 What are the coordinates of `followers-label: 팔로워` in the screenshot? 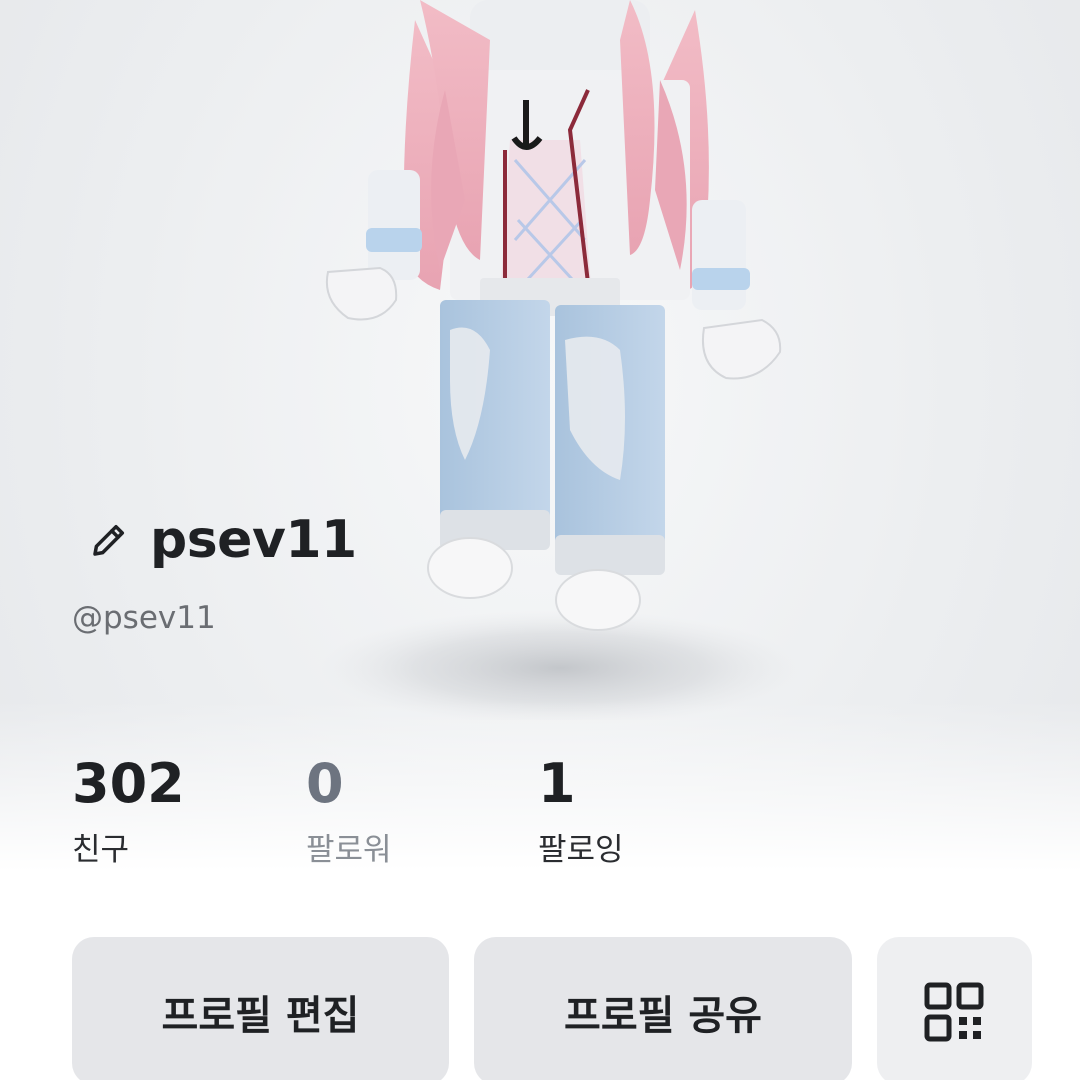 It's located at (349, 850).